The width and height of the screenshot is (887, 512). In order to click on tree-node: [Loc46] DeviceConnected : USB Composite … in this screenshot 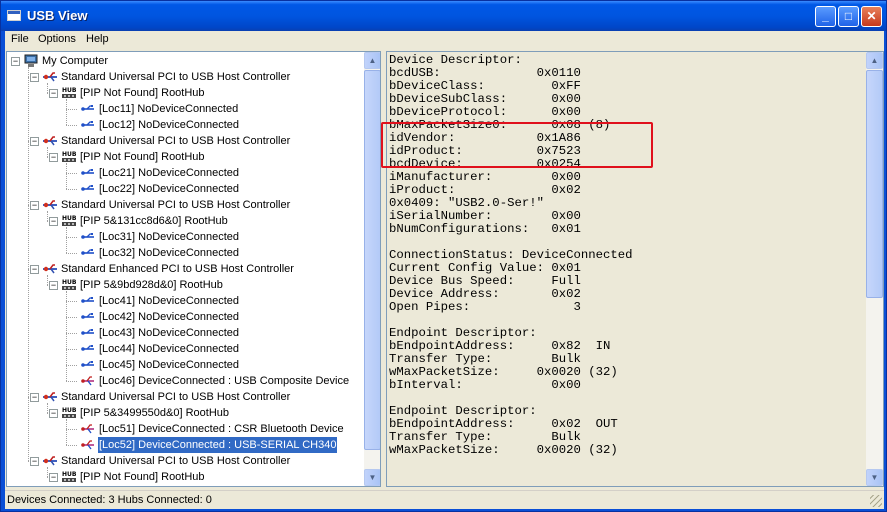, I will do `click(185, 381)`.